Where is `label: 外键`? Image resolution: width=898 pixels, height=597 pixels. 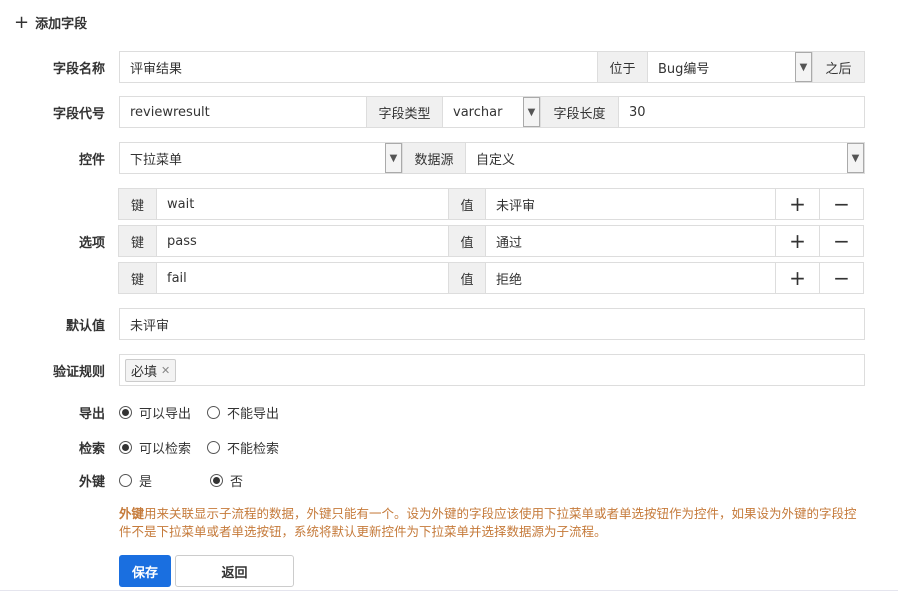 label: 外键 is located at coordinates (91, 482).